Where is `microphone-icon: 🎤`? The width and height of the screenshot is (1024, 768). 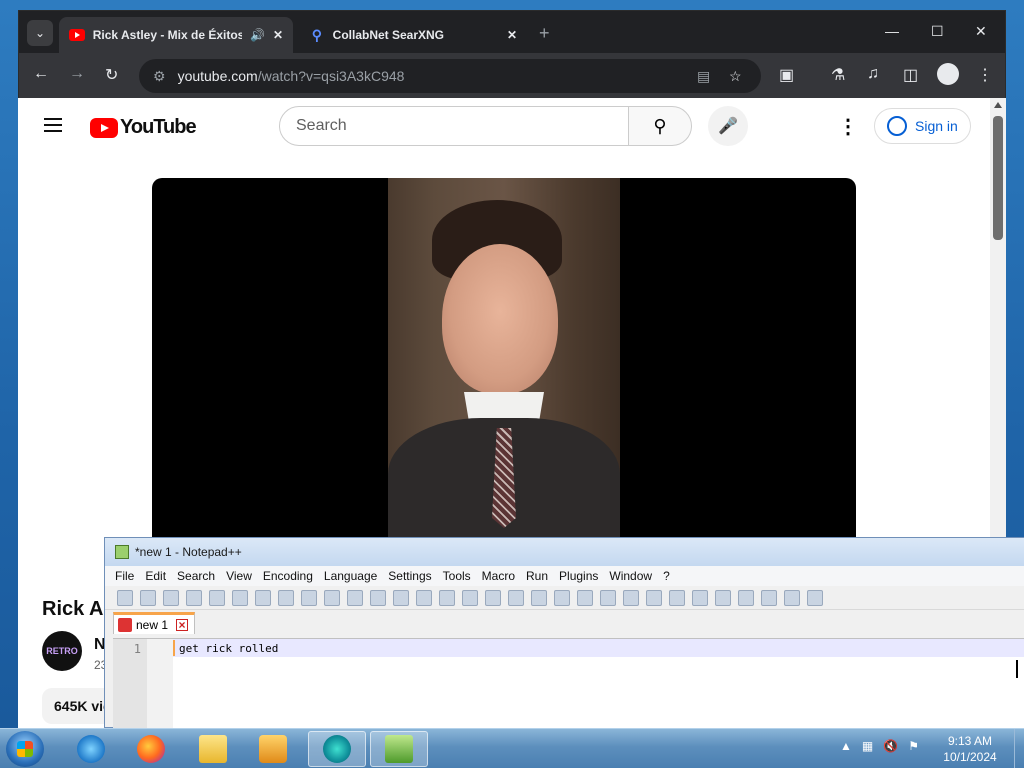
microphone-icon: 🎤 is located at coordinates (728, 126).